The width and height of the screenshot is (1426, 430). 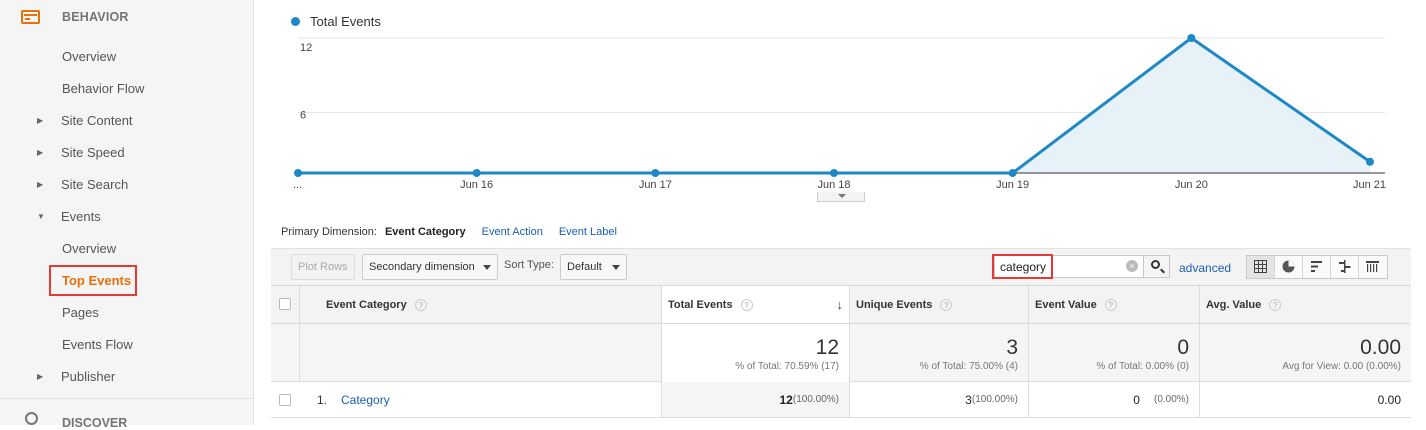 What do you see at coordinates (422, 267) in the screenshot?
I see `secondary-dimension-label: Secondary dimension` at bounding box center [422, 267].